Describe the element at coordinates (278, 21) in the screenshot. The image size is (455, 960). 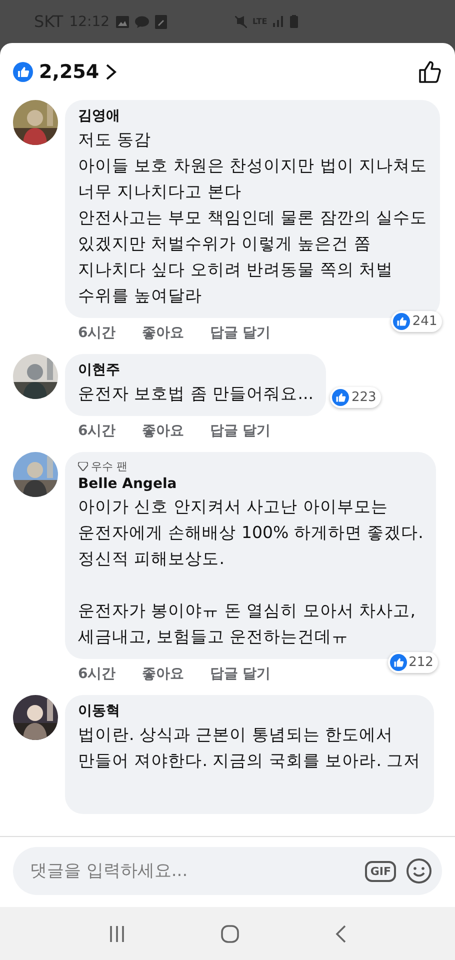
I see `signal-icon` at that location.